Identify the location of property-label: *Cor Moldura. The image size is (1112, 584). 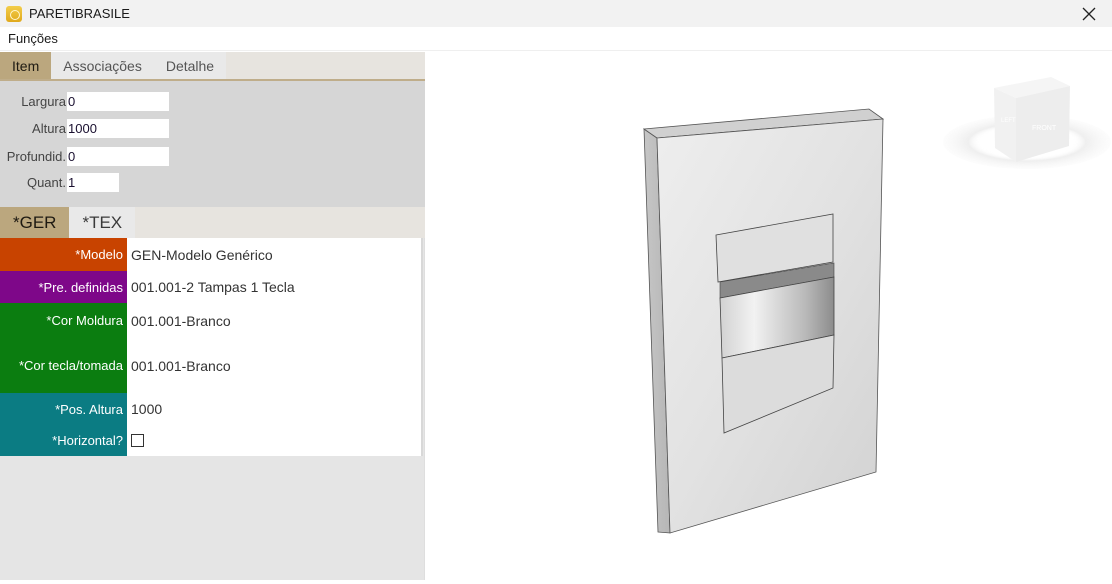
(63, 320).